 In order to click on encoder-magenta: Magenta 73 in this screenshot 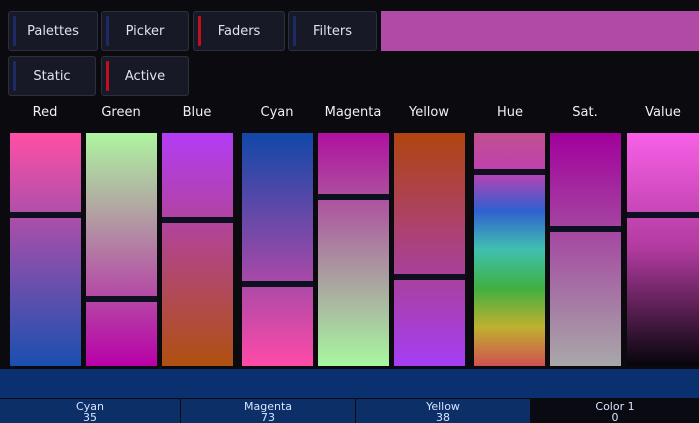, I will do `click(268, 411)`.